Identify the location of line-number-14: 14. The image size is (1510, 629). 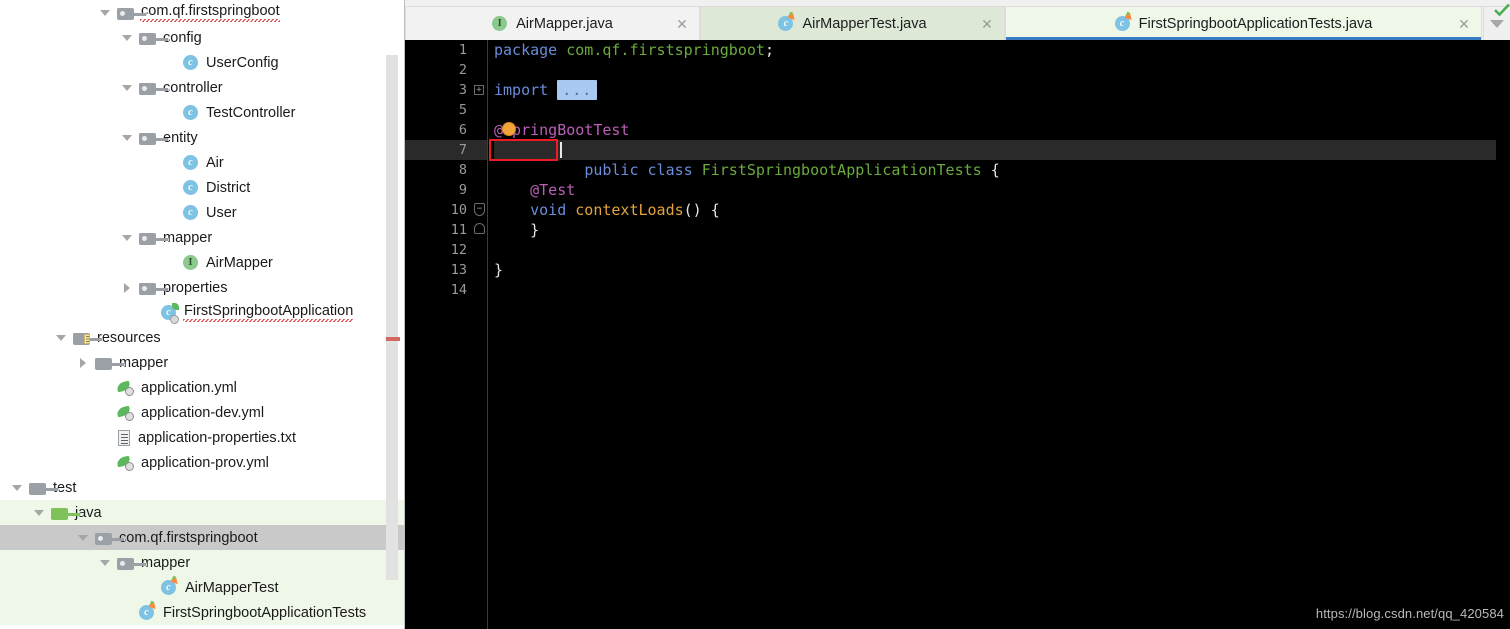
(439, 290).